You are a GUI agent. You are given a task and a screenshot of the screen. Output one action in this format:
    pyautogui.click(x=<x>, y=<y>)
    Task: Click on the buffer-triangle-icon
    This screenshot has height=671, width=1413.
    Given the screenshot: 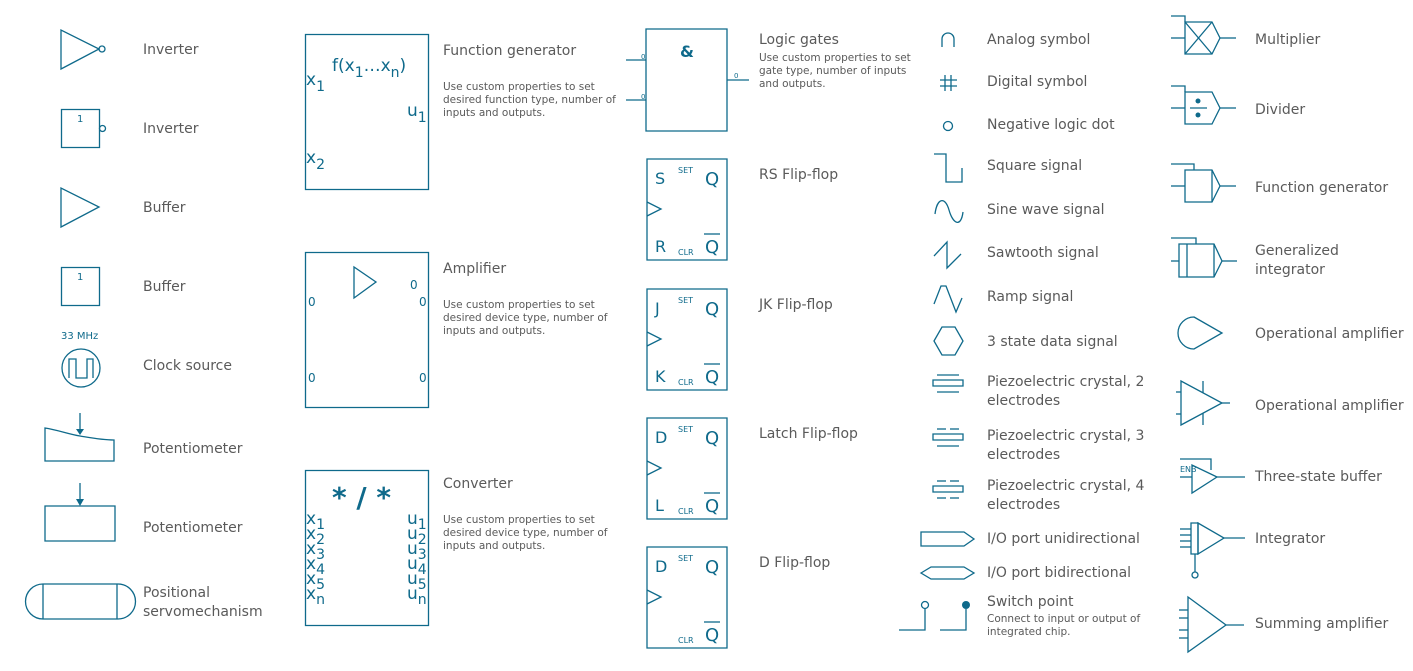 What is the action you would take?
    pyautogui.click(x=82, y=208)
    